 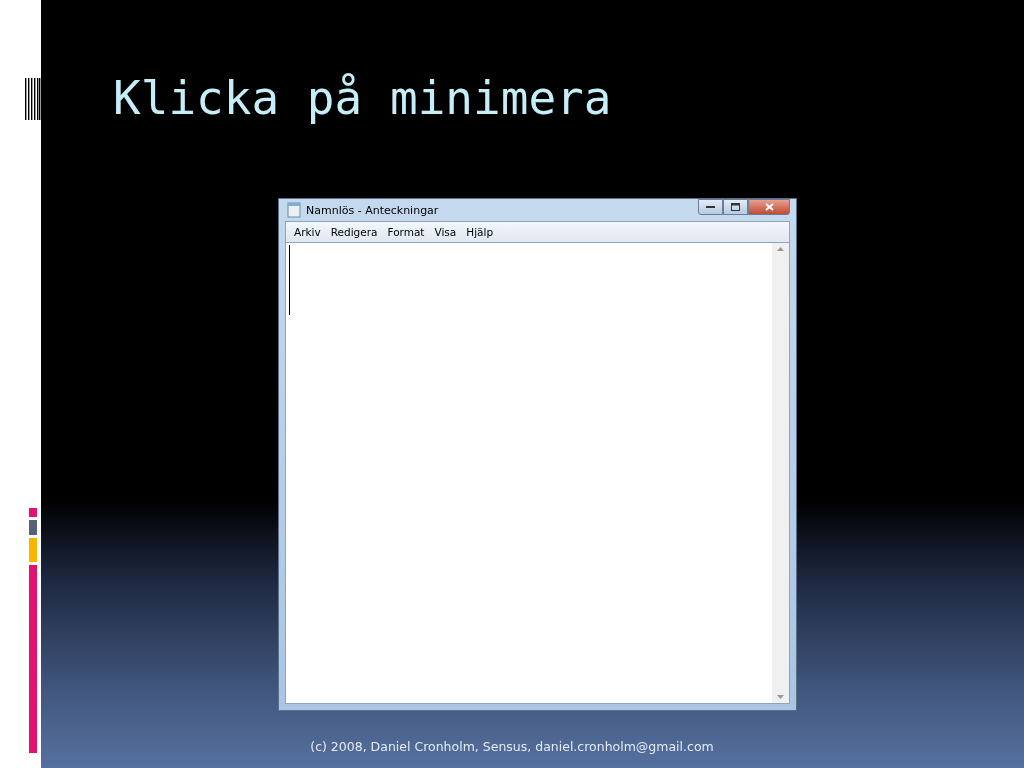 I want to click on menu-item: Redigera, so click(x=355, y=232).